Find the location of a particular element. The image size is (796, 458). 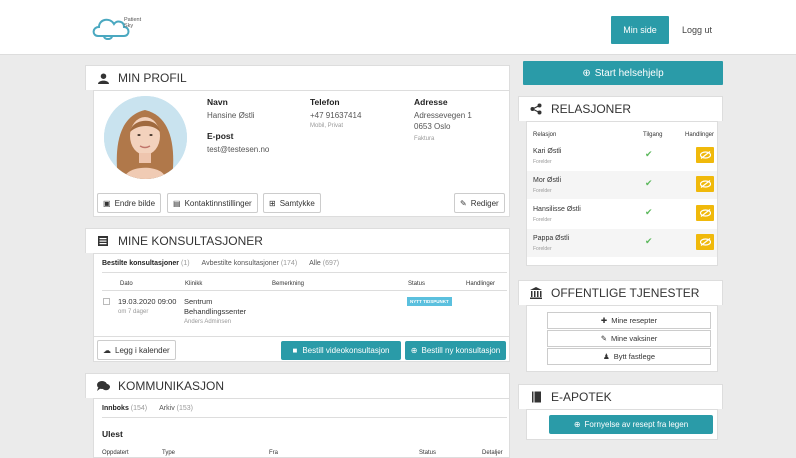

bytt-fastlege-button: ♟ Bytt fastlege is located at coordinates (629, 356).